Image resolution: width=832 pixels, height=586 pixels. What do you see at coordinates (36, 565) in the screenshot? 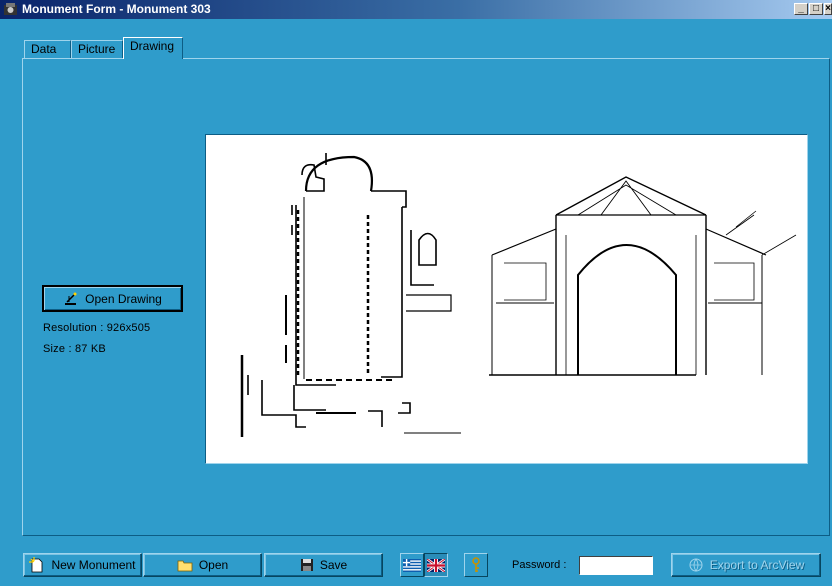
I see `new-document-icon` at bounding box center [36, 565].